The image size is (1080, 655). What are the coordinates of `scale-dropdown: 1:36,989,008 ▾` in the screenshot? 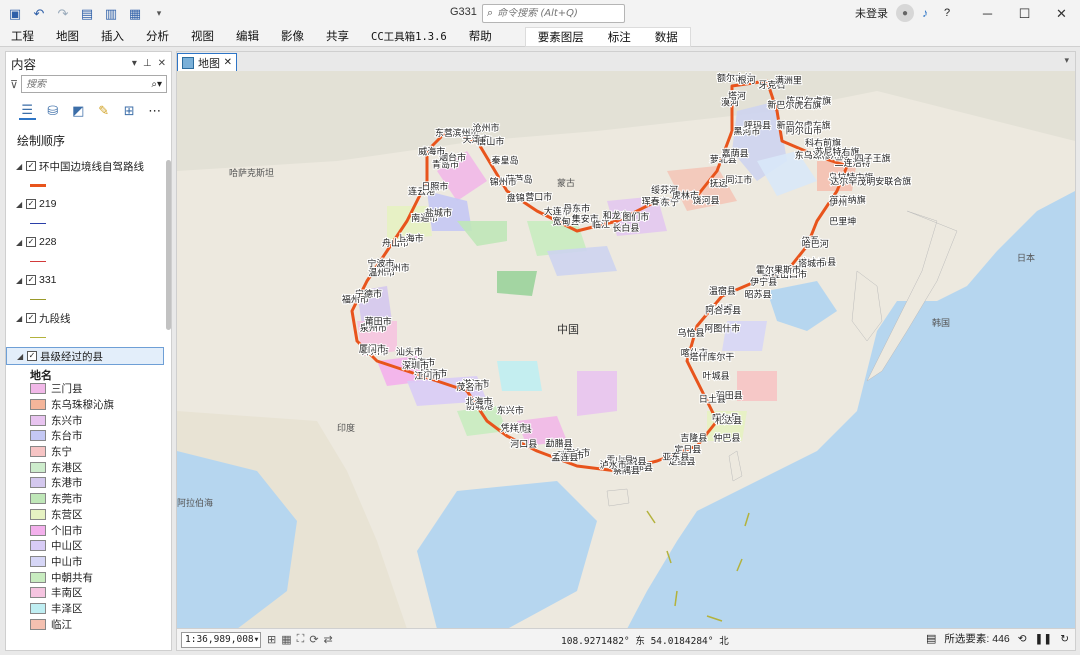 It's located at (221, 639).